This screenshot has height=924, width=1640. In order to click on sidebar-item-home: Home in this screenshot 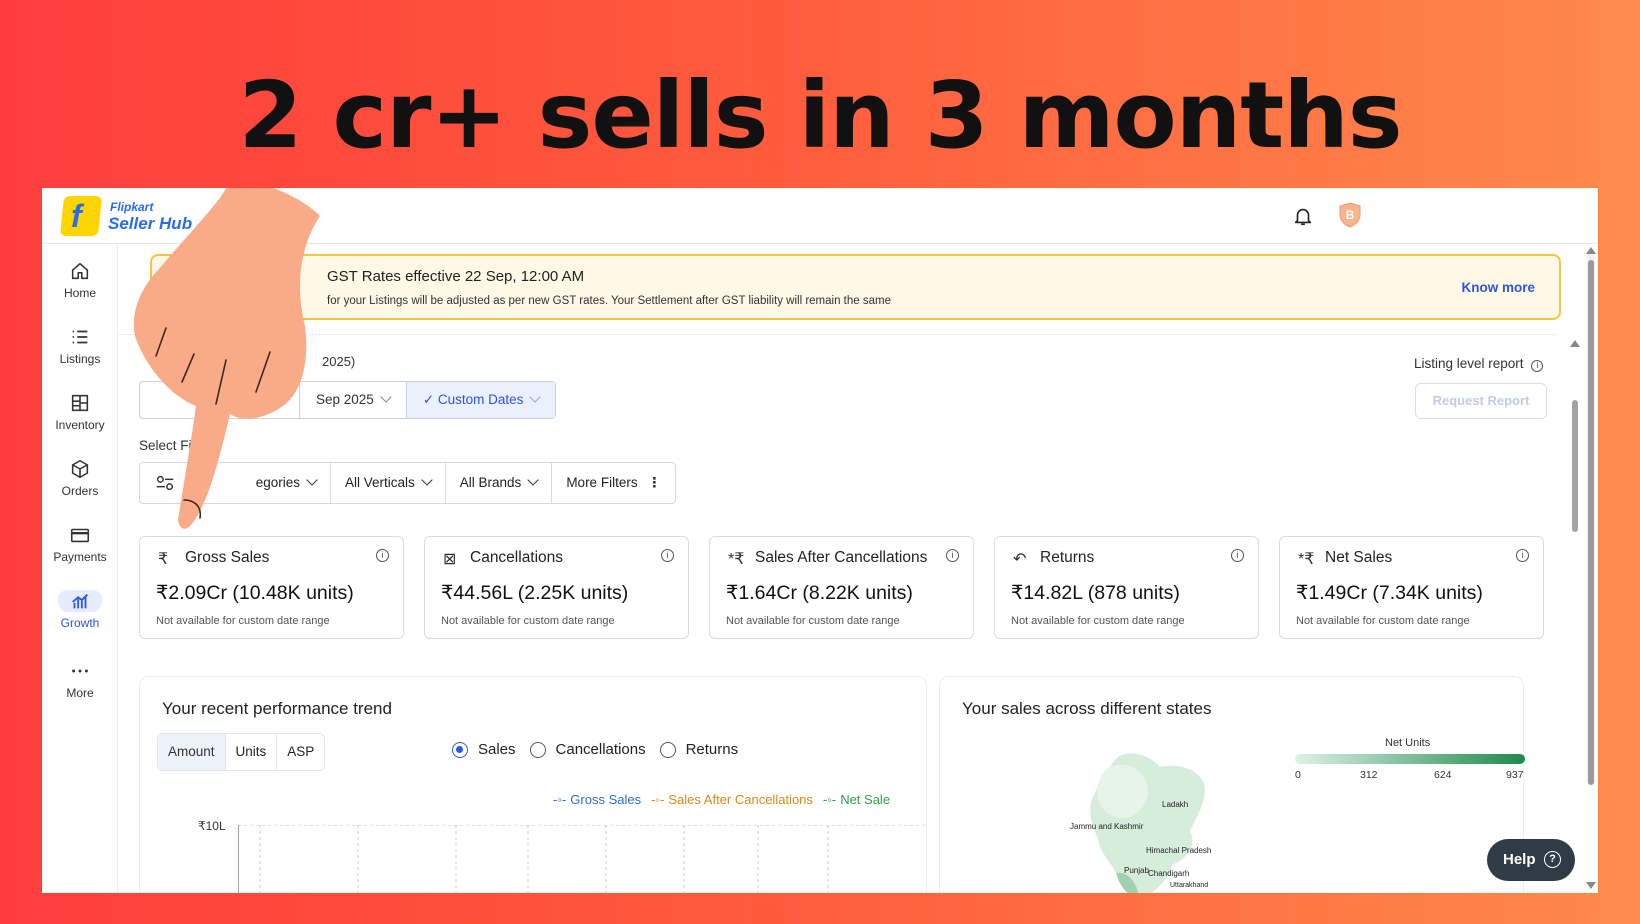, I will do `click(80, 288)`.